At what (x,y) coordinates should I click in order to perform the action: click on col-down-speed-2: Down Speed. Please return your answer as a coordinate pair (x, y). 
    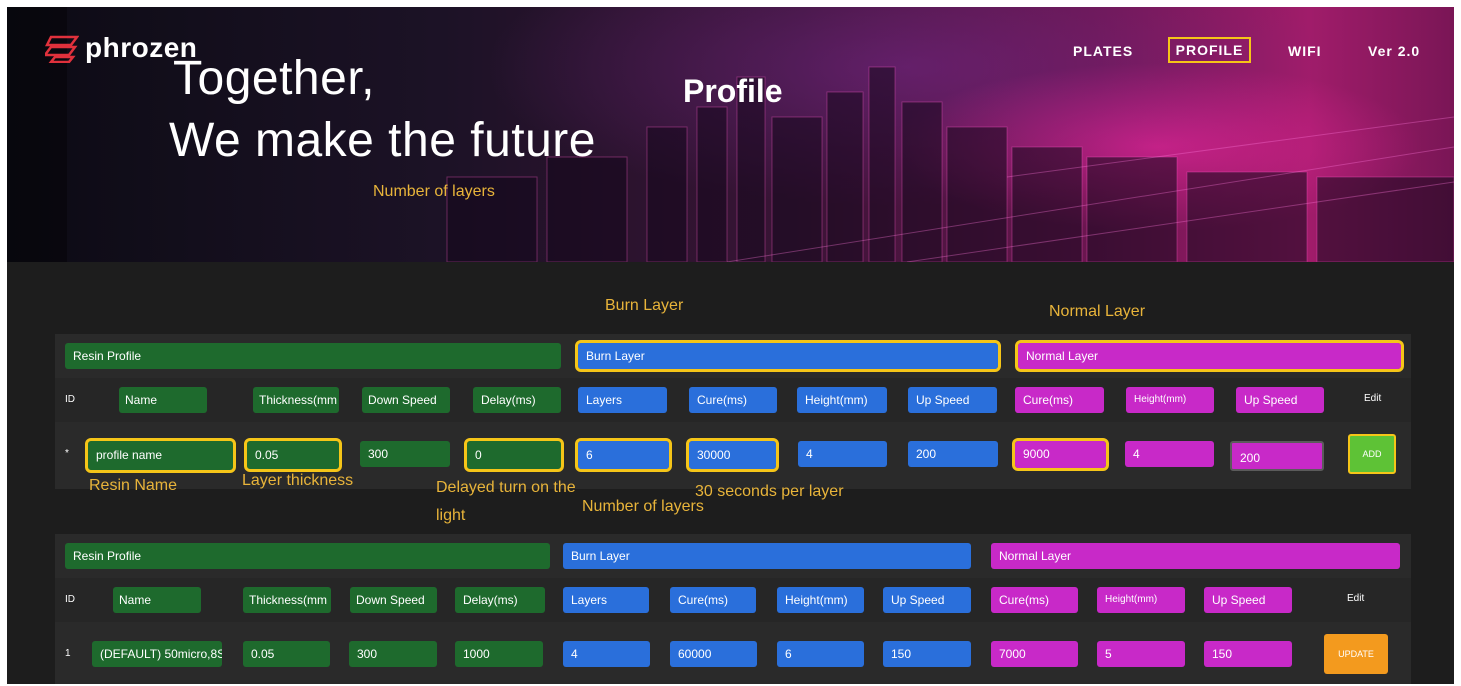
    Looking at the image, I should click on (393, 600).